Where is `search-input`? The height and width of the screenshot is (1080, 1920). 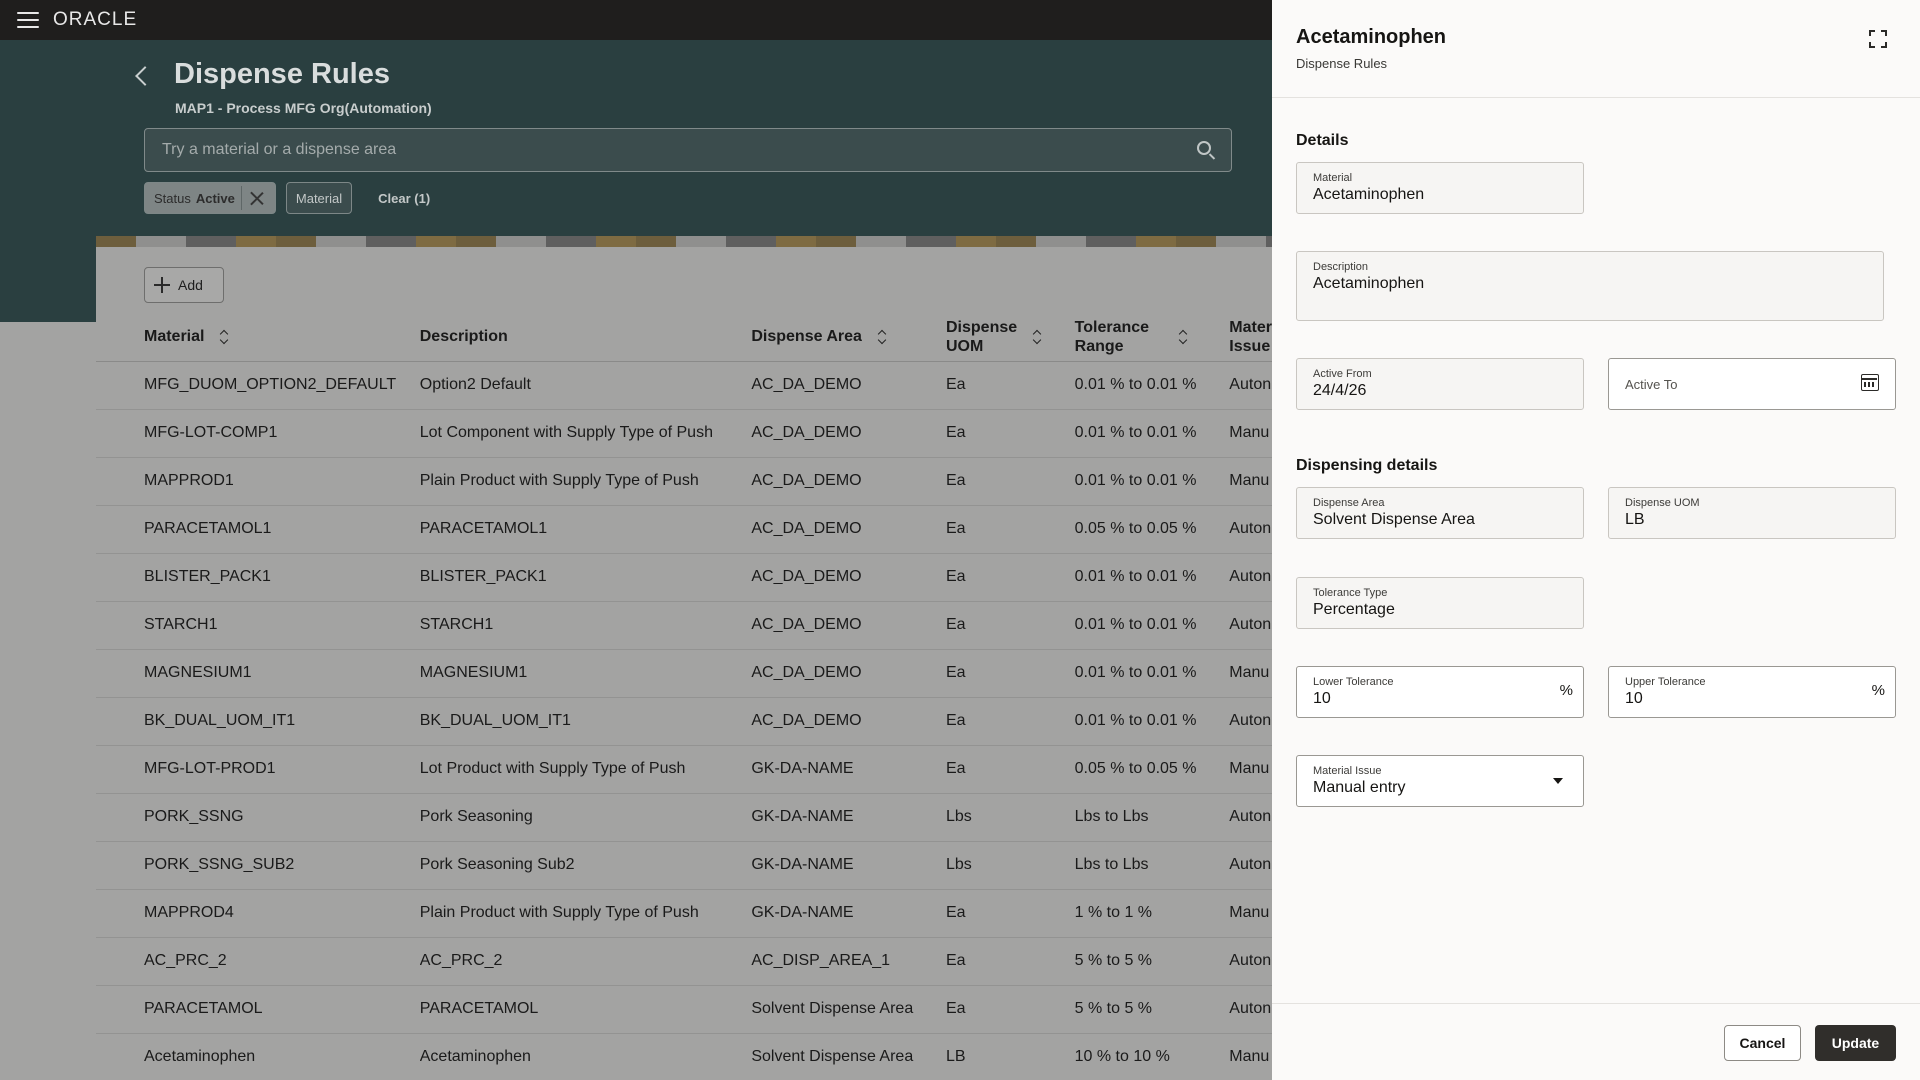 search-input is located at coordinates (665, 150).